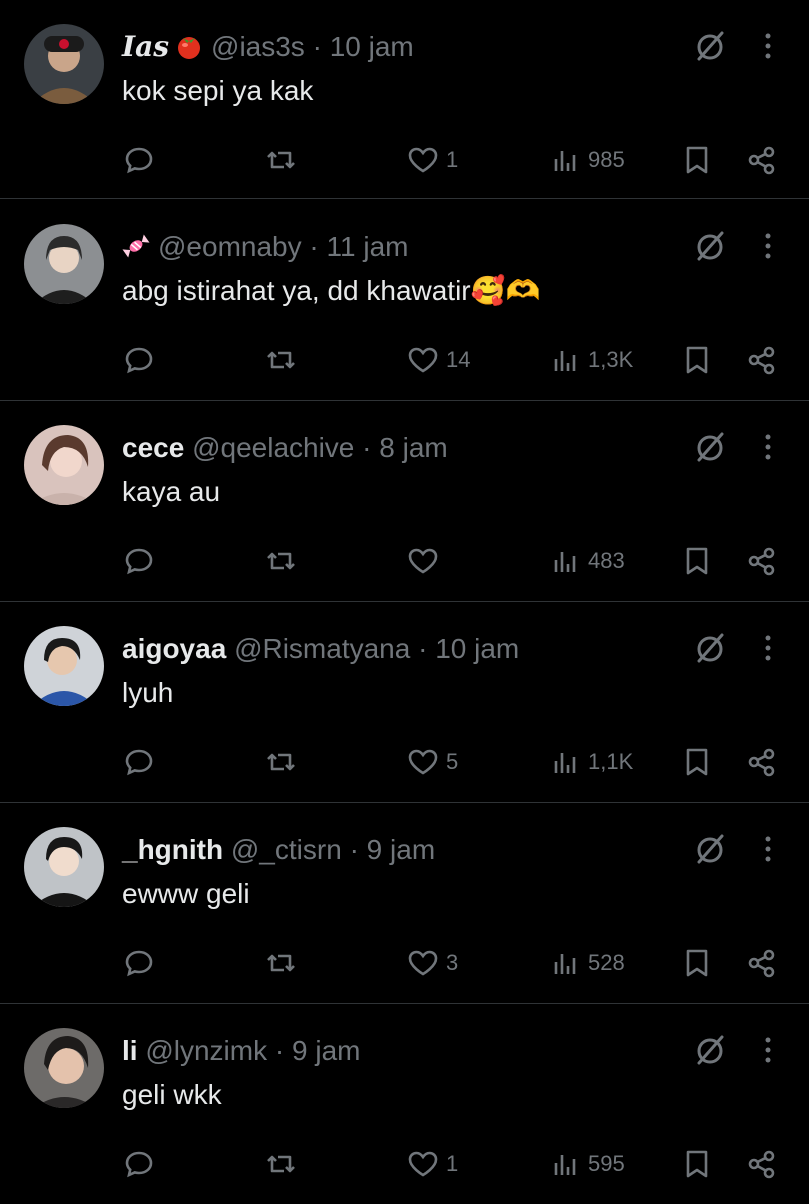 The width and height of the screenshot is (809, 1204). Describe the element at coordinates (145, 46) in the screenshot. I see `display-name: Ias` at that location.